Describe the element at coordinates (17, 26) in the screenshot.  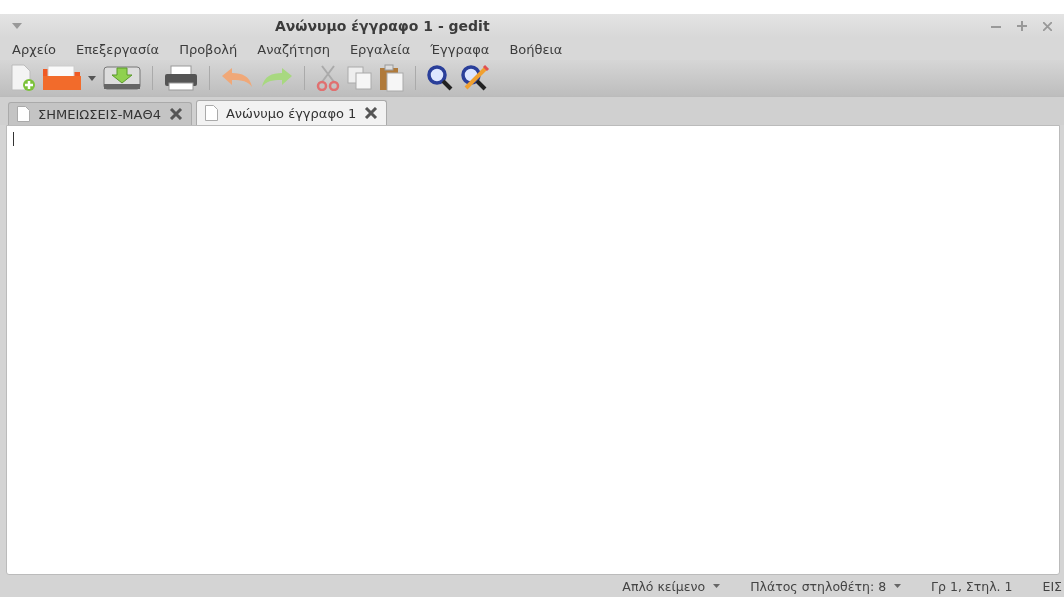
I see `window-menu-icon` at that location.